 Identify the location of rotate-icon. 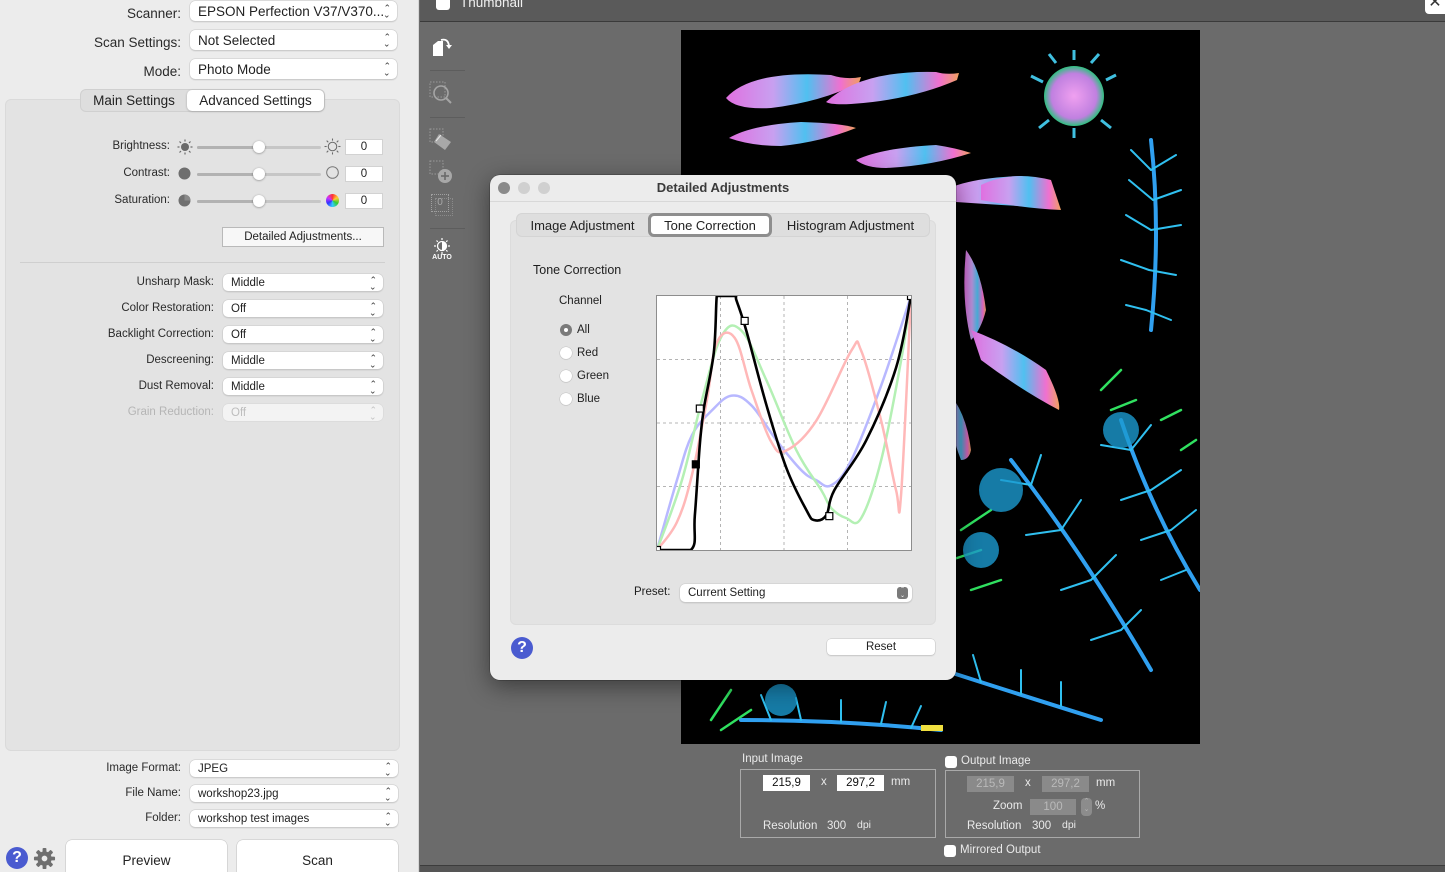
(442, 47).